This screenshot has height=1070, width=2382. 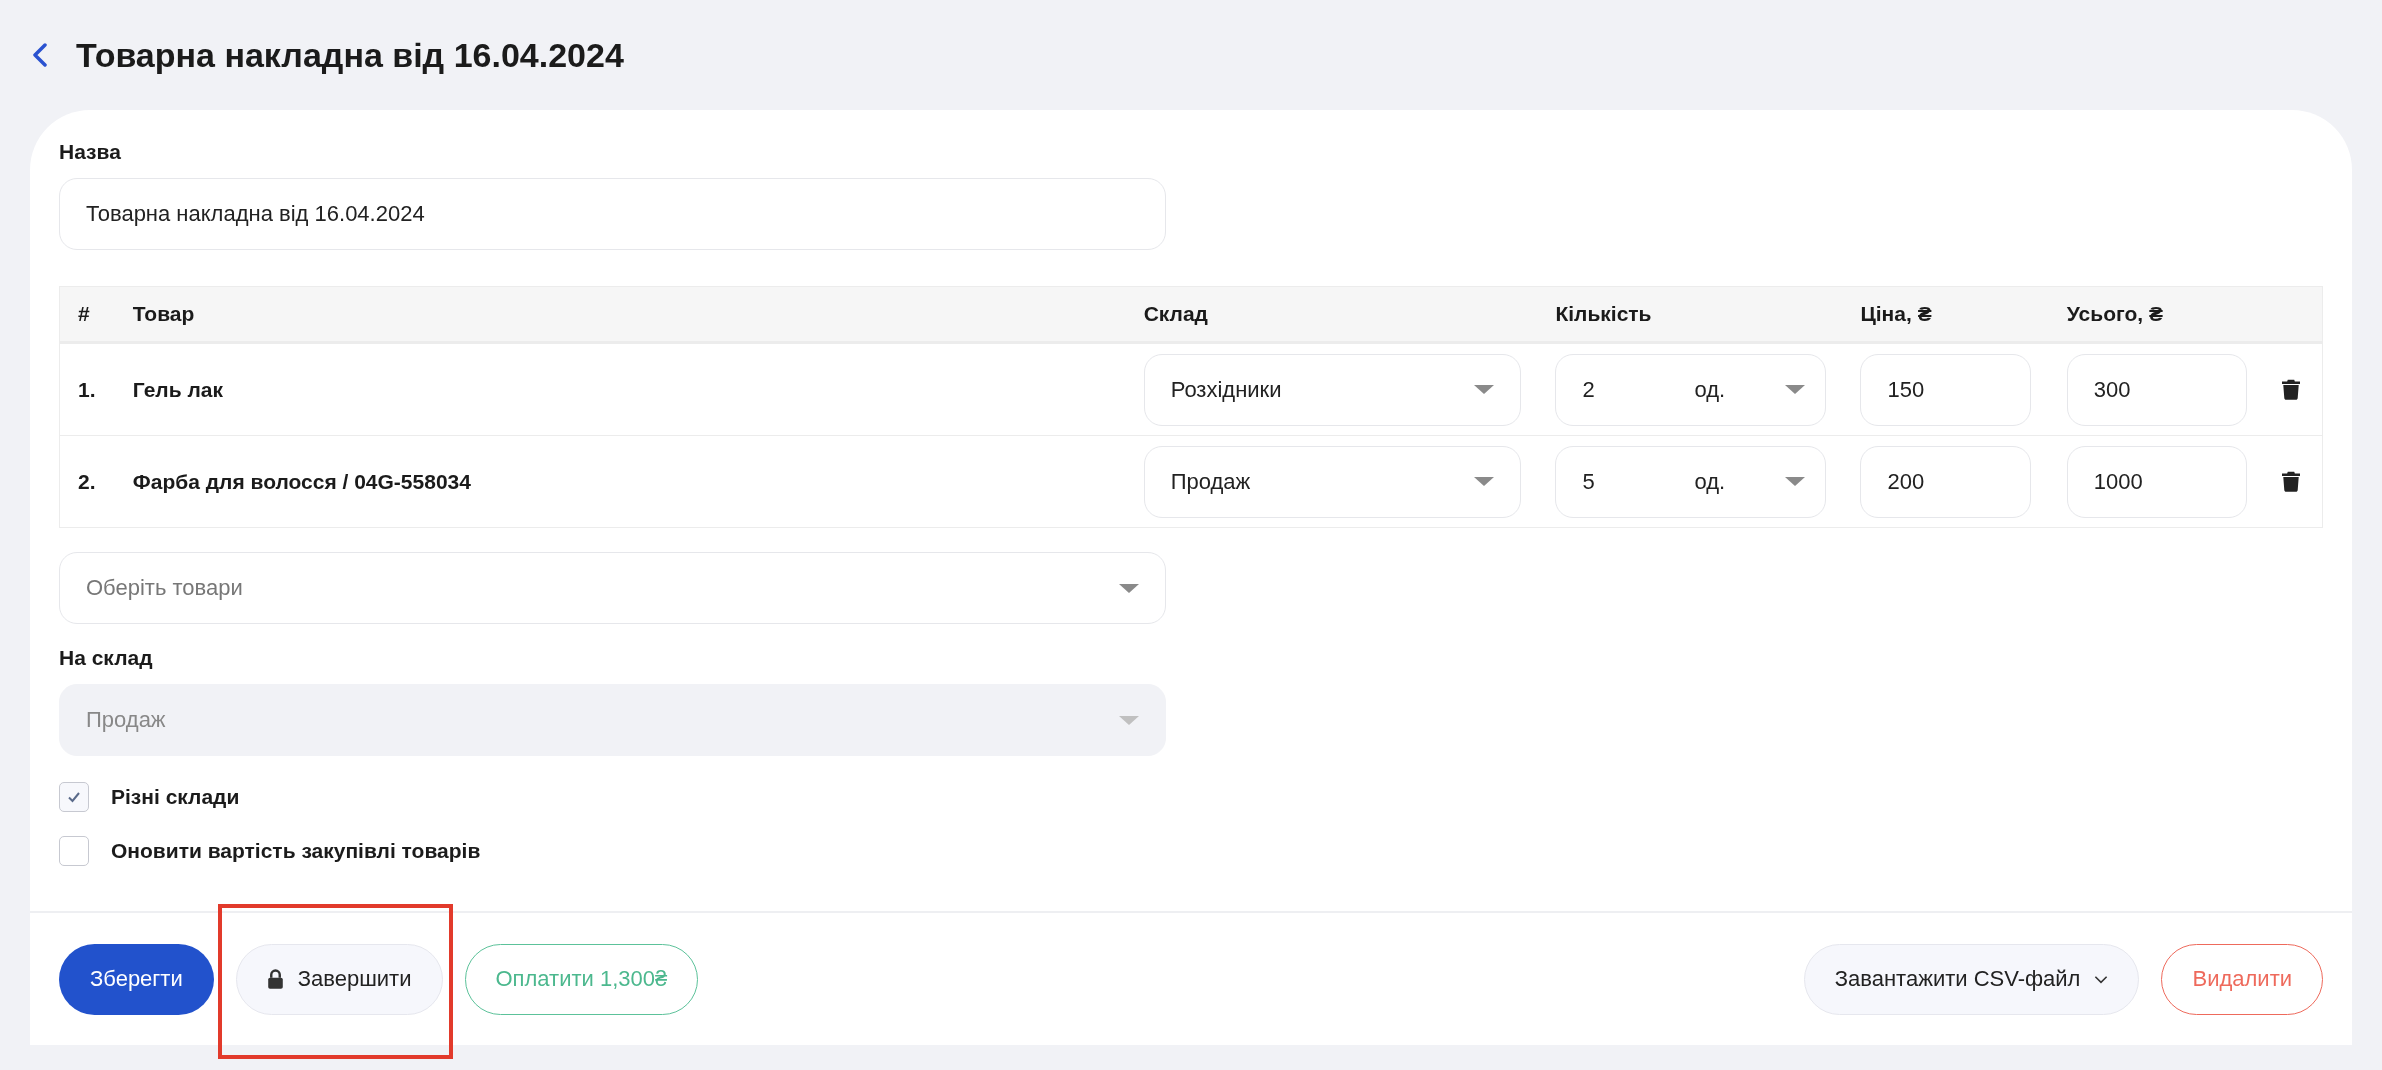 What do you see at coordinates (612, 214) in the screenshot?
I see `name-field: Товарна накладна від 16.04.2024` at bounding box center [612, 214].